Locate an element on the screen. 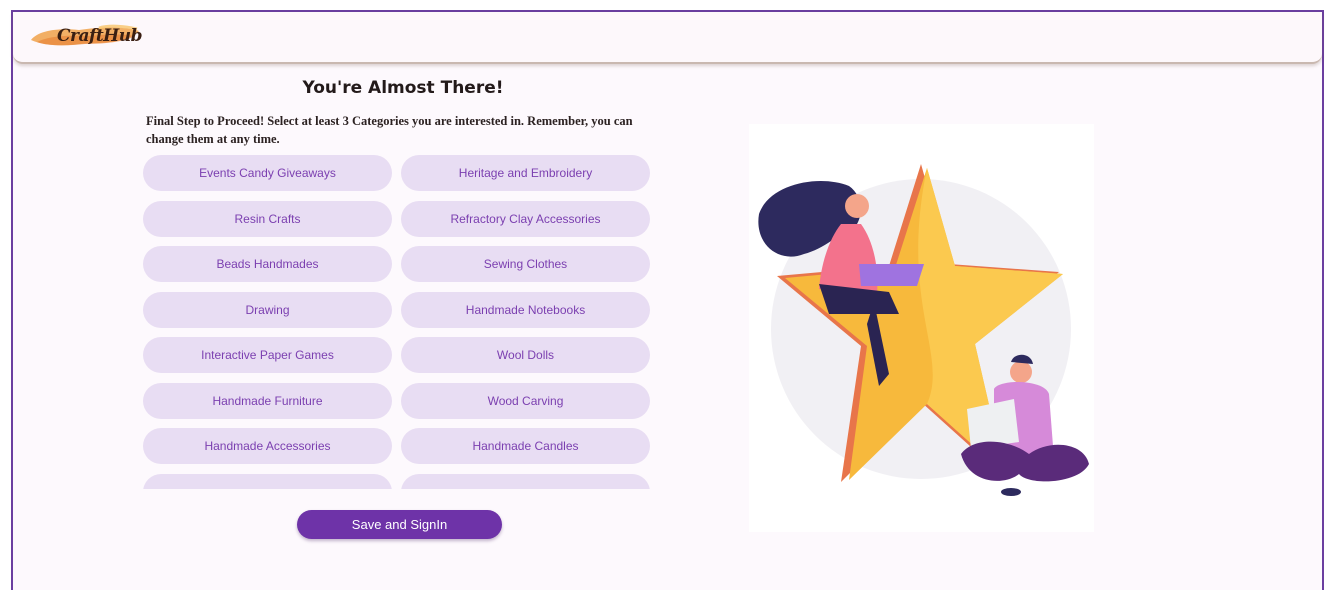  category-pill: Handmade Accessories is located at coordinates (267, 446).